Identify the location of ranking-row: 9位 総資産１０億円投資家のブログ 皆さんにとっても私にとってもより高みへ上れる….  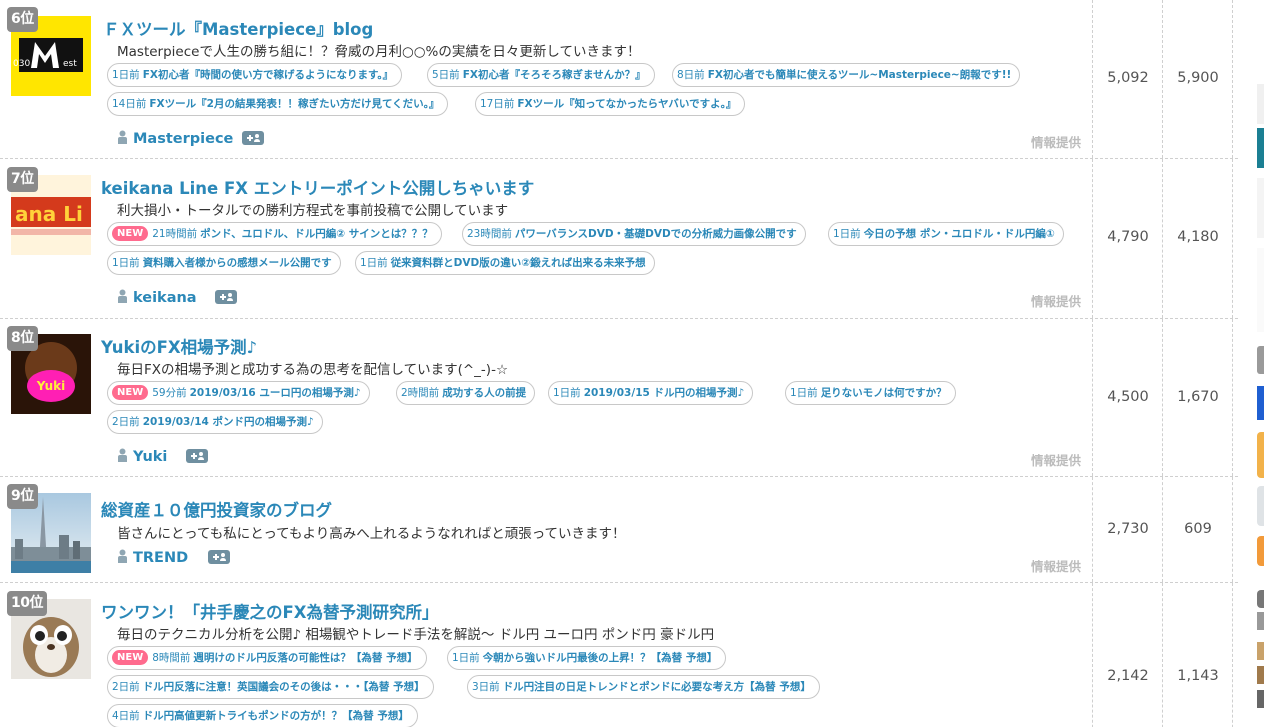
(619, 530).